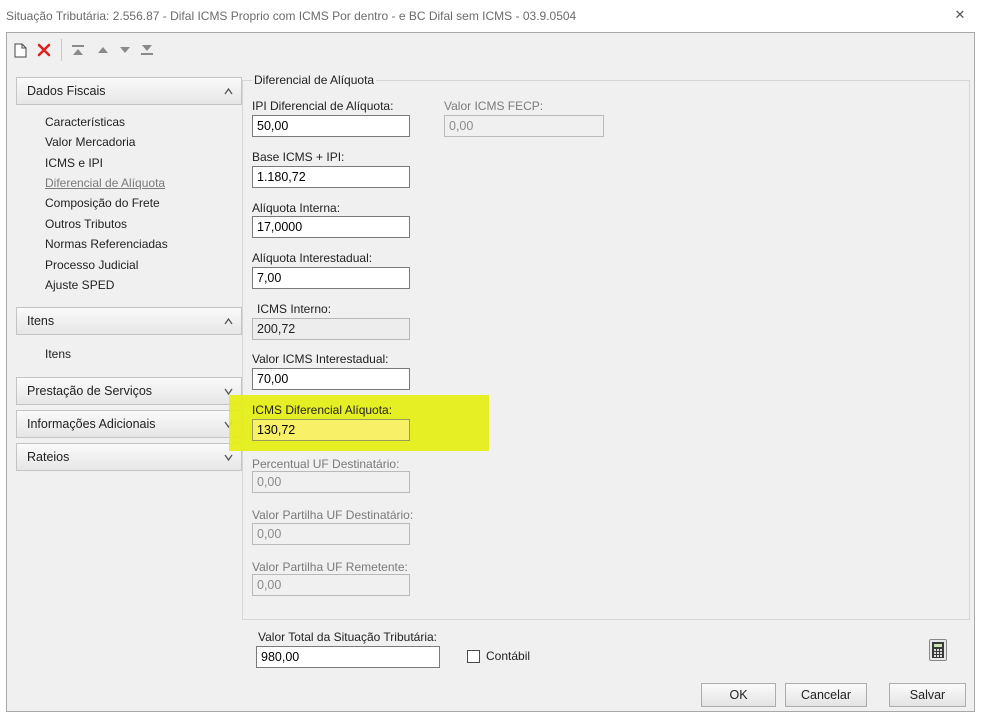 The height and width of the screenshot is (718, 982). I want to click on sidebar-item-ajuste-sped: Ajuste SPED, so click(79, 285).